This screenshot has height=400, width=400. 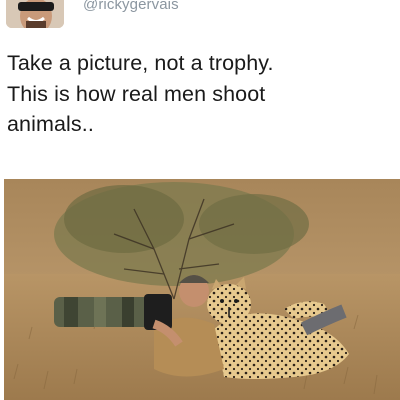 I want to click on user-handle: @rickygervais, so click(x=131, y=6).